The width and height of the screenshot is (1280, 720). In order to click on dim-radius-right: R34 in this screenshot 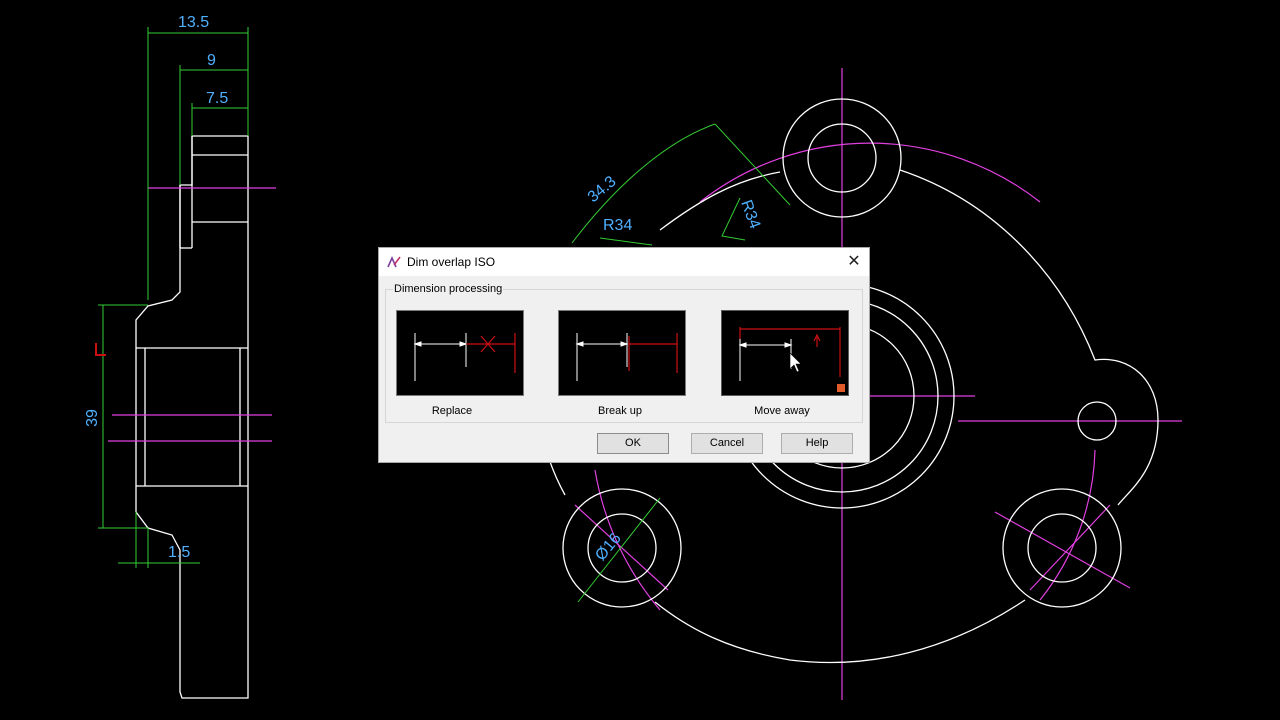, I will do `click(750, 214)`.